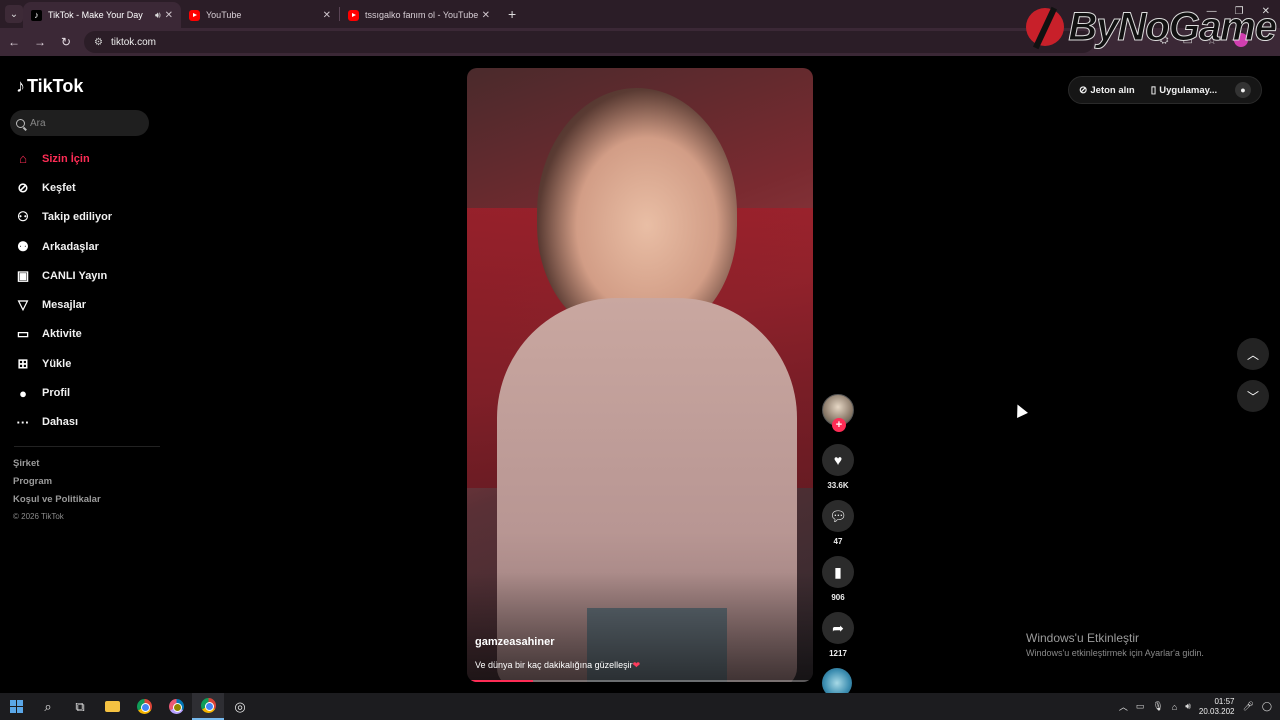 This screenshot has height=720, width=1280. I want to click on nav-label: Yükle, so click(57, 363).